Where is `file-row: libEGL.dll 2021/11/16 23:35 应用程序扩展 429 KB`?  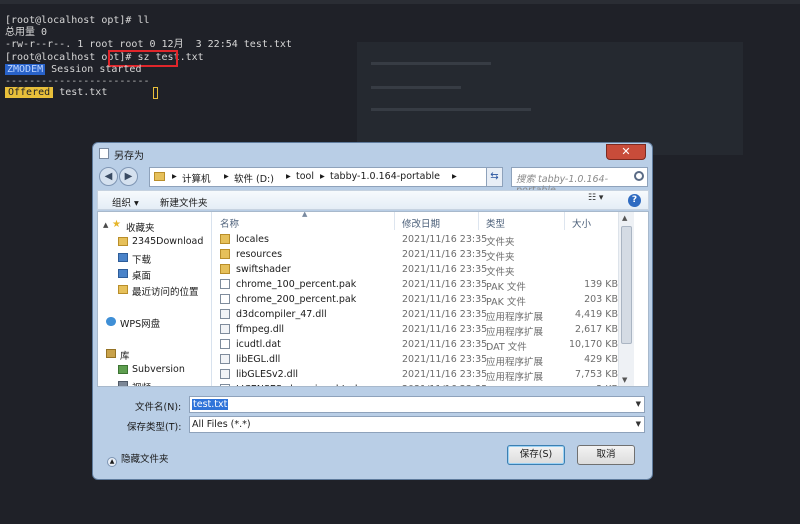 file-row: libEGL.dll 2021/11/16 23:35 应用程序扩展 429 KB is located at coordinates (424, 360).